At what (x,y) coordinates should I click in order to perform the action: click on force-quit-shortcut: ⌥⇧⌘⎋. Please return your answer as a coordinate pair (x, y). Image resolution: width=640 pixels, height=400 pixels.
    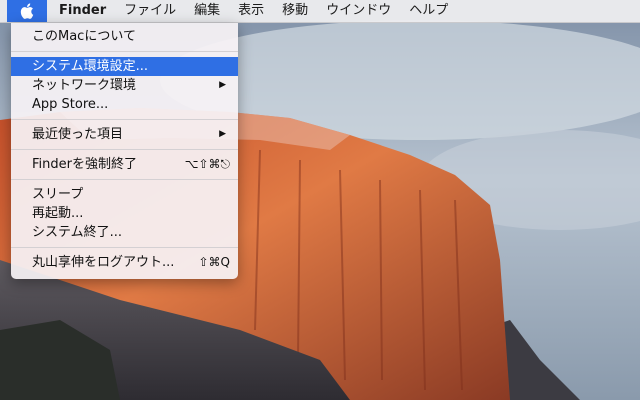
    Looking at the image, I should click on (207, 164).